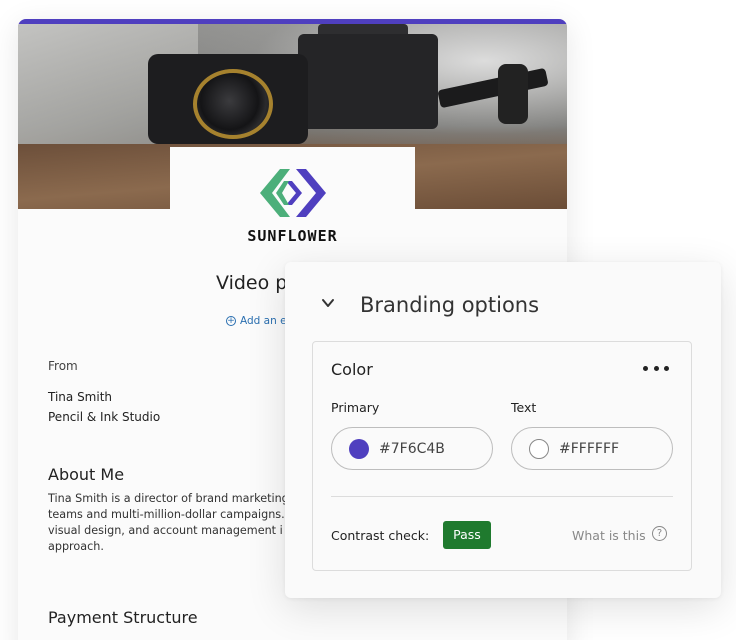 The image size is (736, 640). I want to click on text-color-label: Text, so click(524, 407).